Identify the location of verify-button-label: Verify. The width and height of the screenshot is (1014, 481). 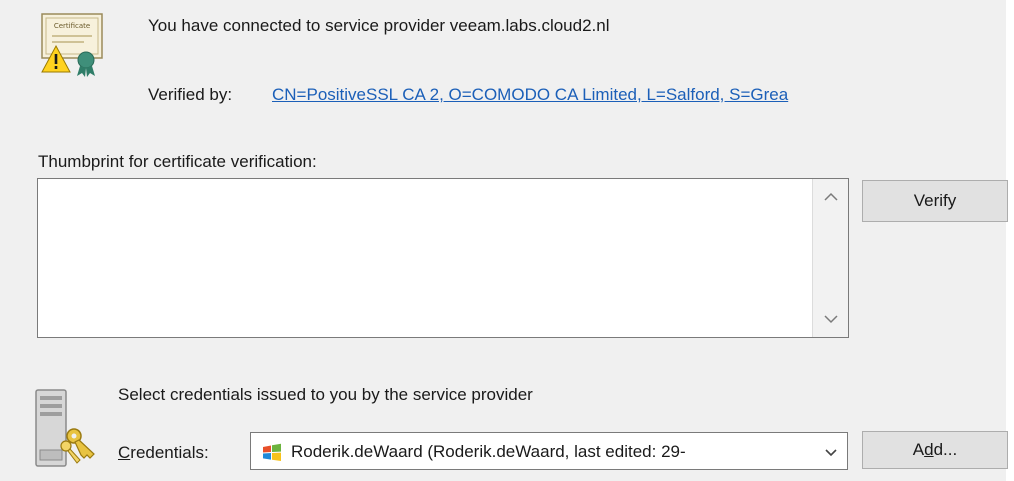
(935, 200).